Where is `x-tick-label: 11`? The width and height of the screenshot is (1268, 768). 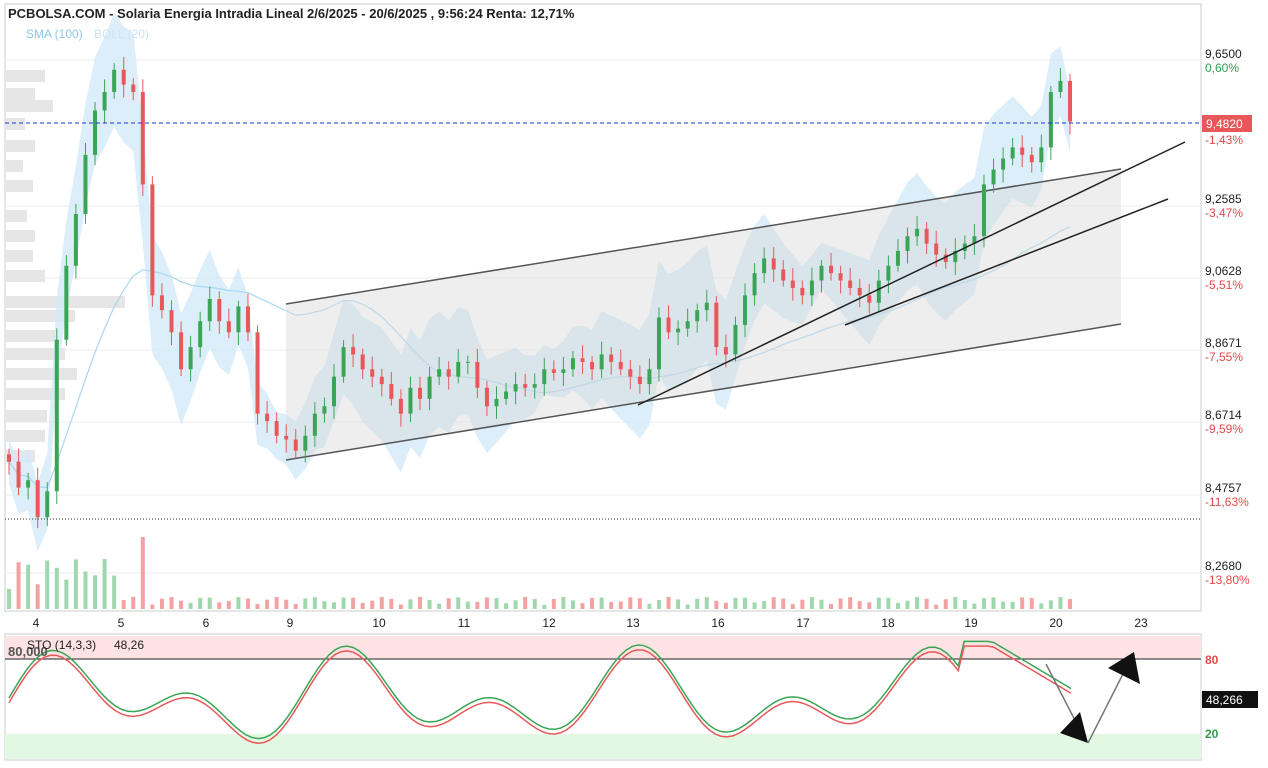 x-tick-label: 11 is located at coordinates (464, 623).